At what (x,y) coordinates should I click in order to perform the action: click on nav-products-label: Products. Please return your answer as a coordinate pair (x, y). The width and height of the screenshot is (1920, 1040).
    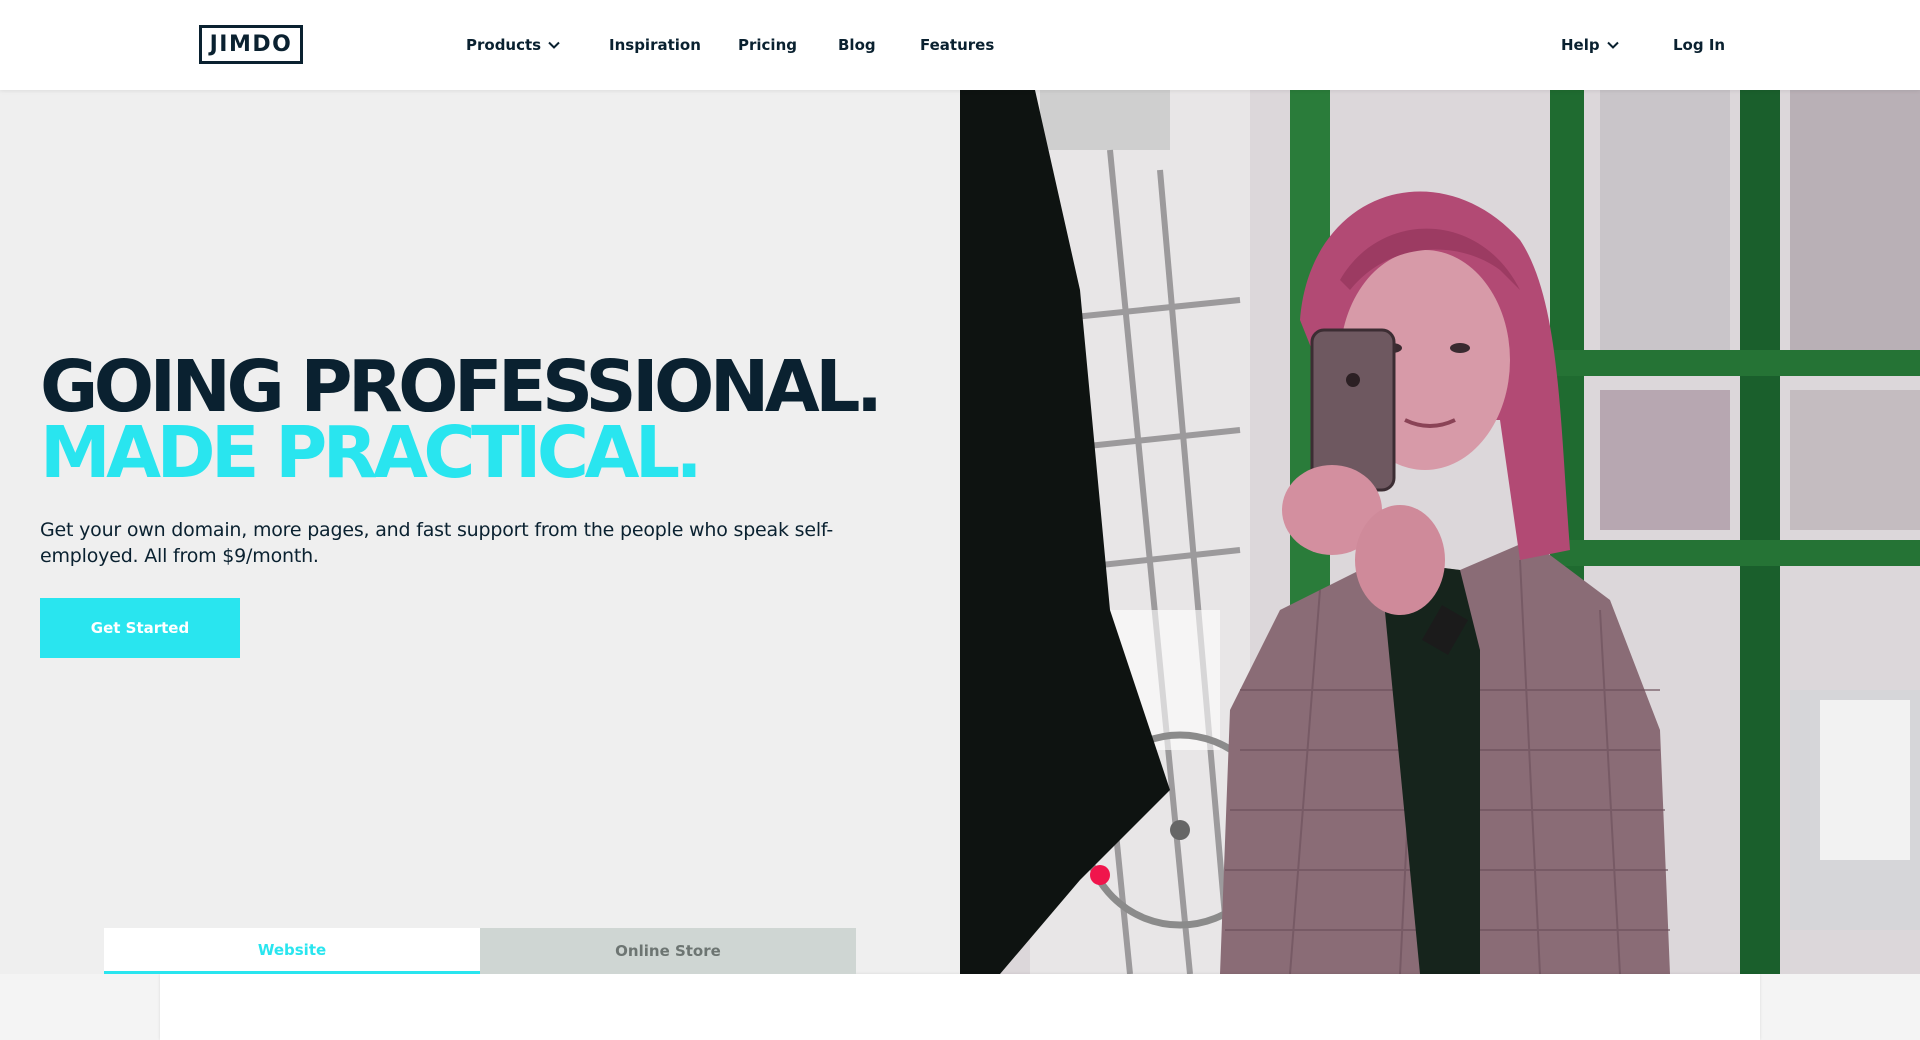
    Looking at the image, I should click on (504, 45).